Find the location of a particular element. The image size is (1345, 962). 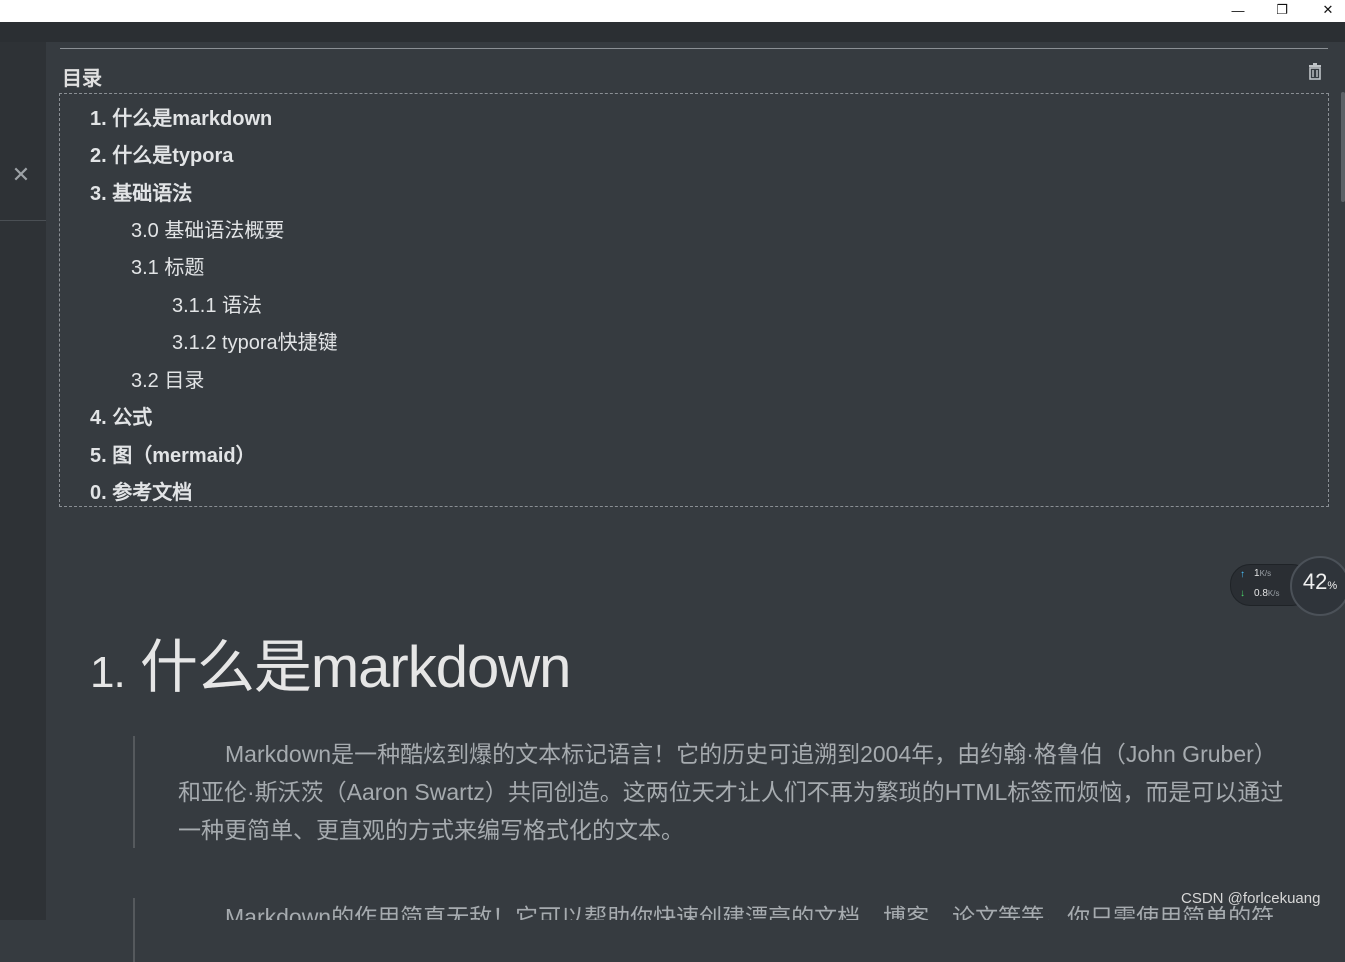

upload-speed: 1K/s is located at coordinates (1262, 573).